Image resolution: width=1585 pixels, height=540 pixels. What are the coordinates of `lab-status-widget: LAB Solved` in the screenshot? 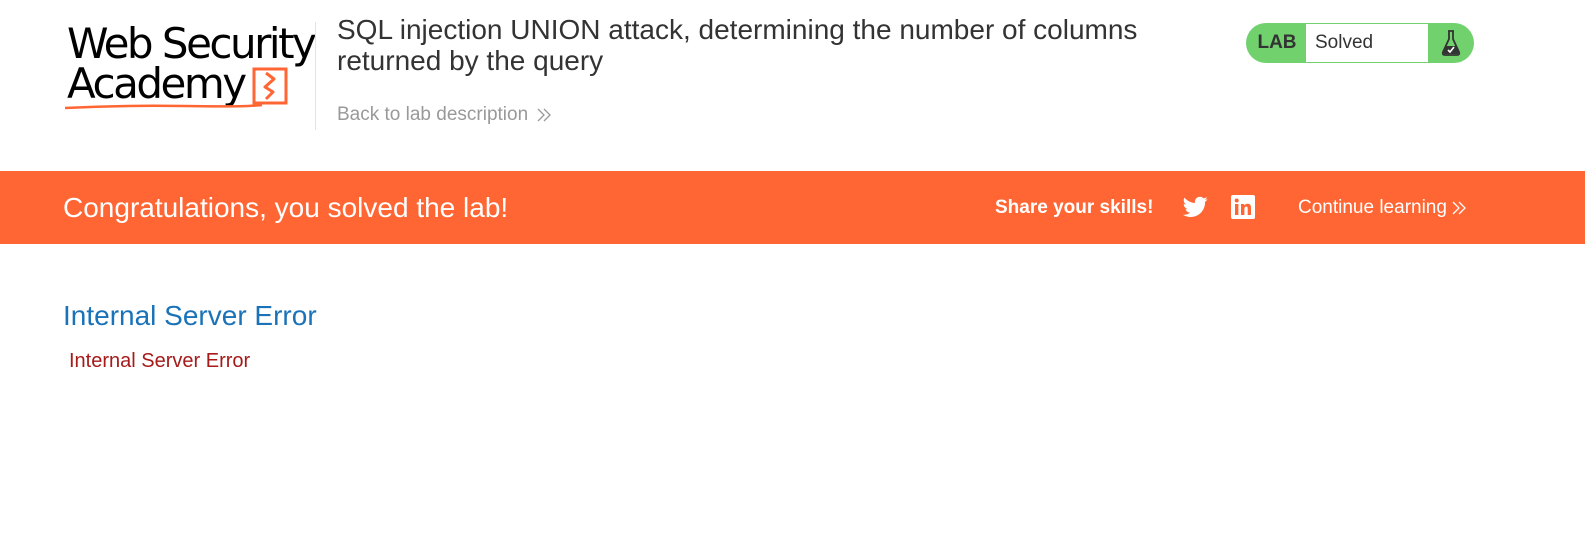 It's located at (1360, 43).